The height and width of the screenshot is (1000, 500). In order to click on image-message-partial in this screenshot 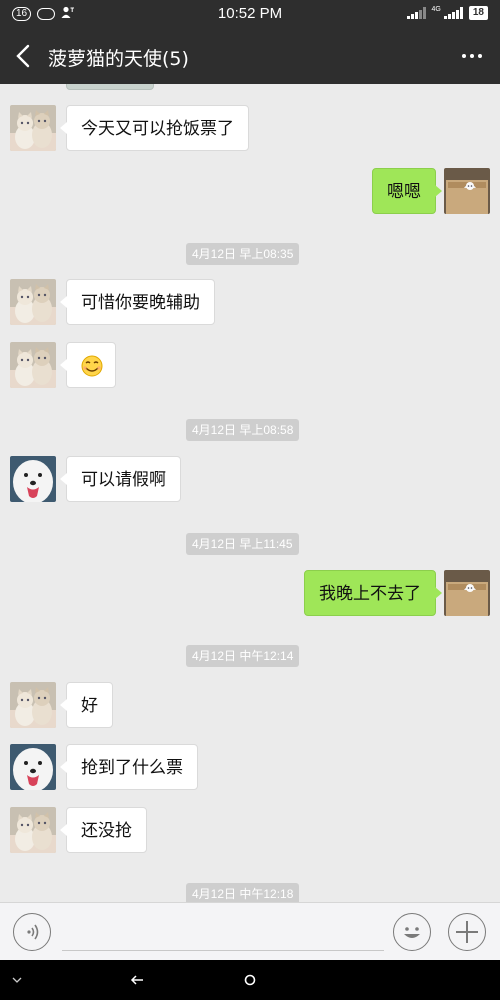, I will do `click(110, 87)`.